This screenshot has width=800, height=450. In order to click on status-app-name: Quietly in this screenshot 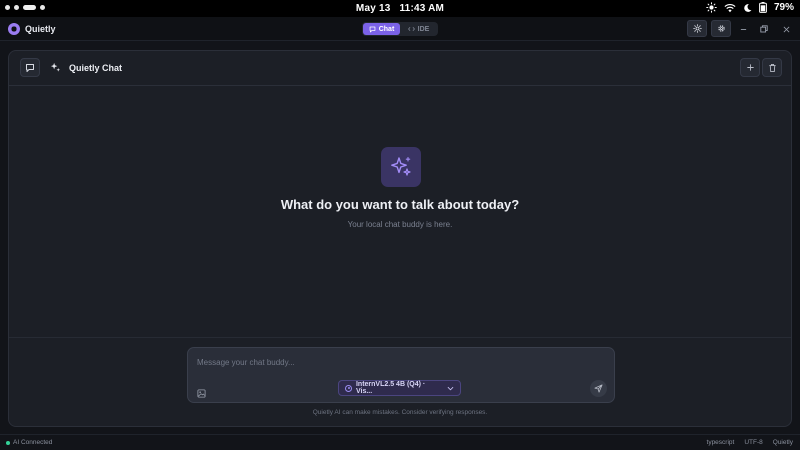, I will do `click(782, 442)`.